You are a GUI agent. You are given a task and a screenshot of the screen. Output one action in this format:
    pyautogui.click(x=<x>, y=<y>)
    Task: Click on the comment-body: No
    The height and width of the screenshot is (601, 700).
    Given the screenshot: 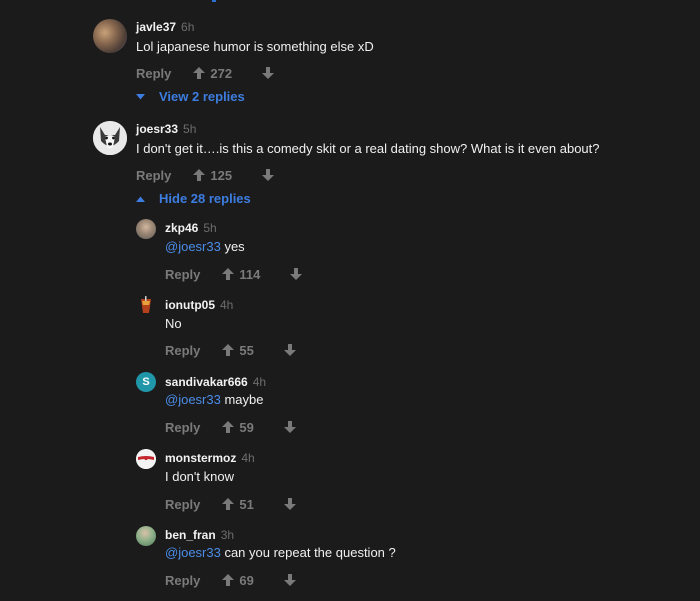 What is the action you would take?
    pyautogui.click(x=173, y=323)
    